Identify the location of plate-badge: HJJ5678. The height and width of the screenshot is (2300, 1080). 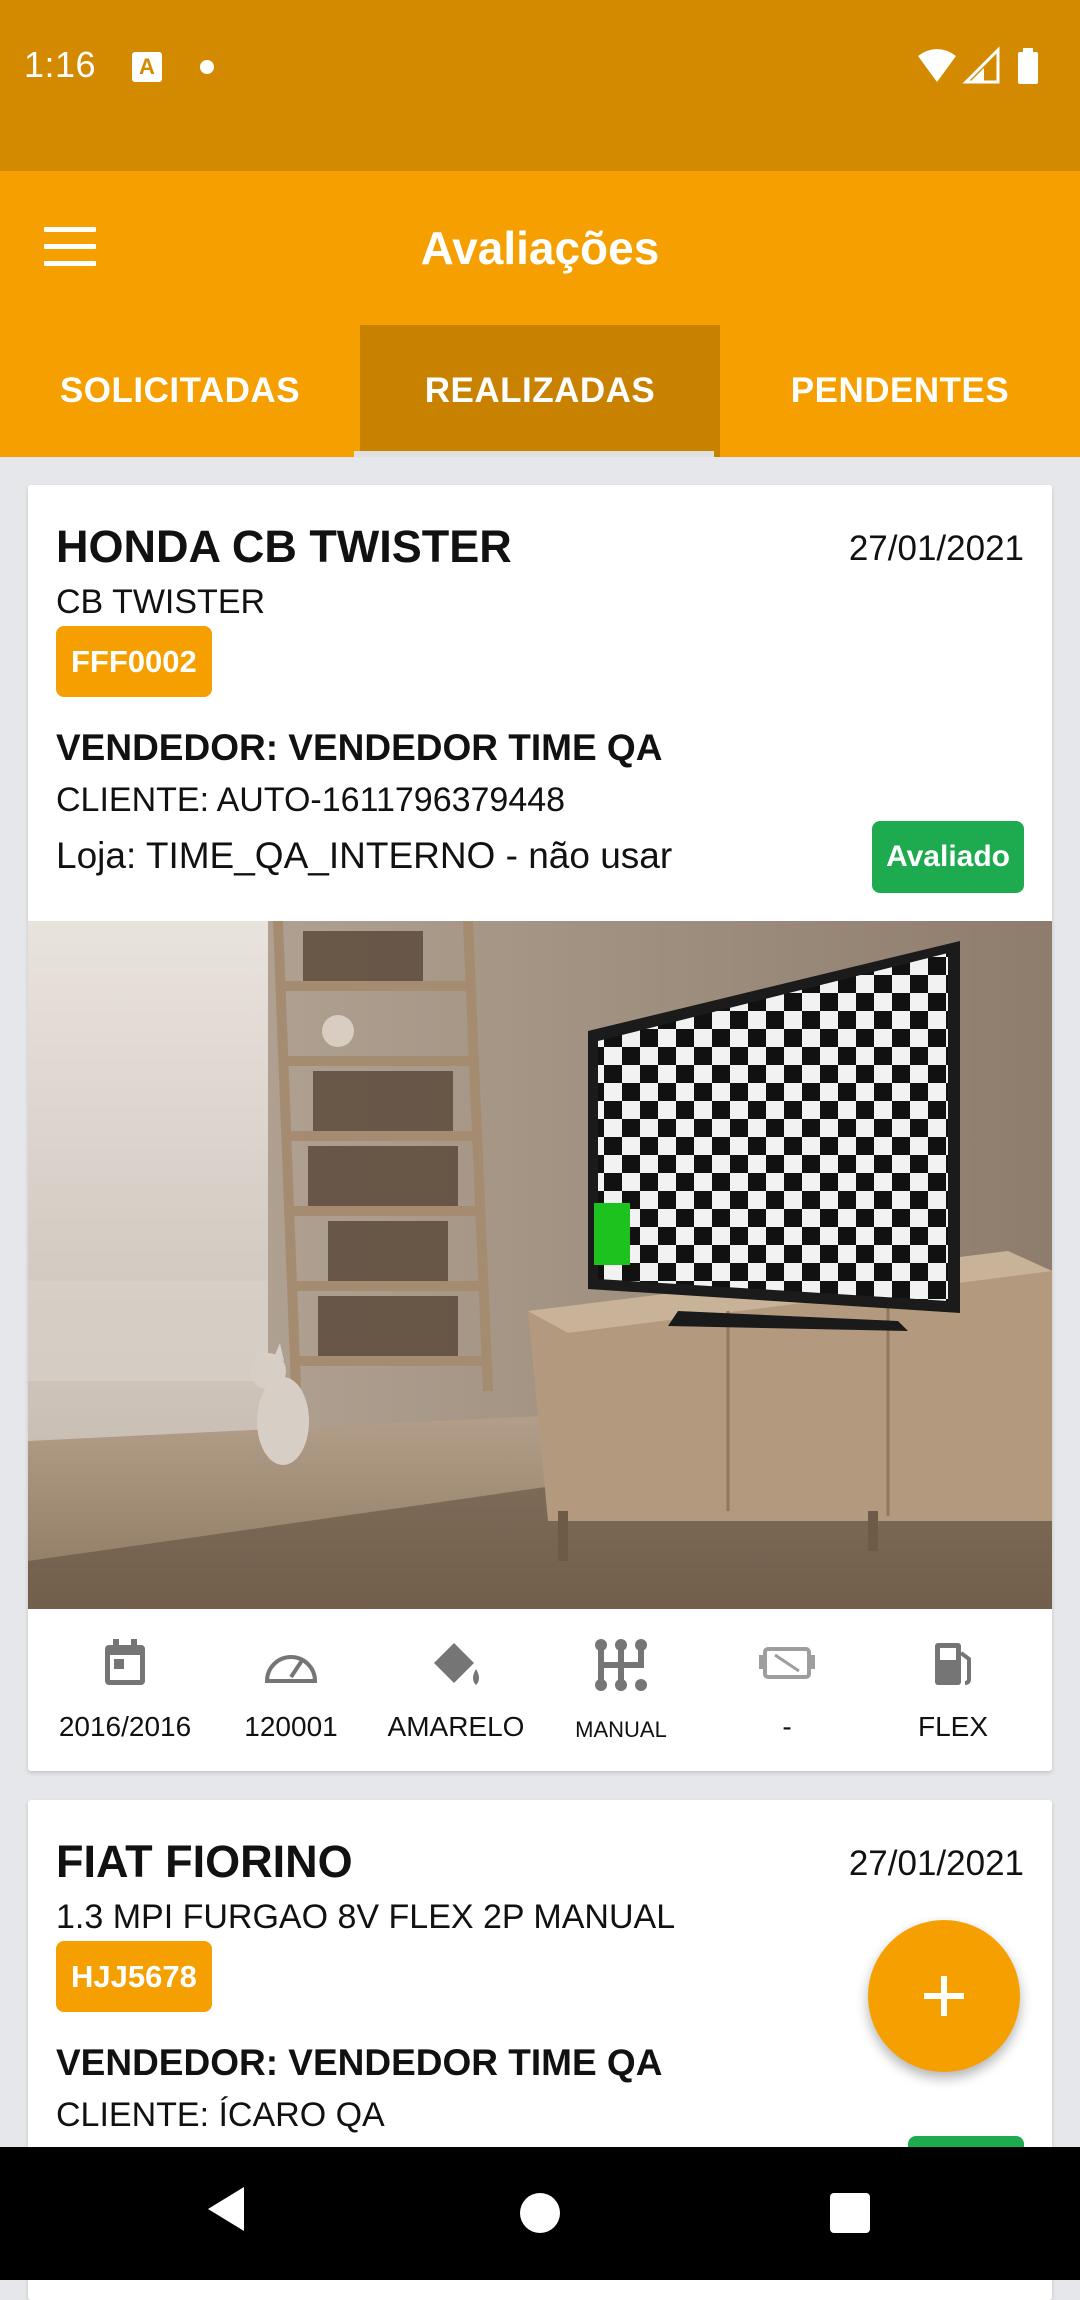
(134, 1976).